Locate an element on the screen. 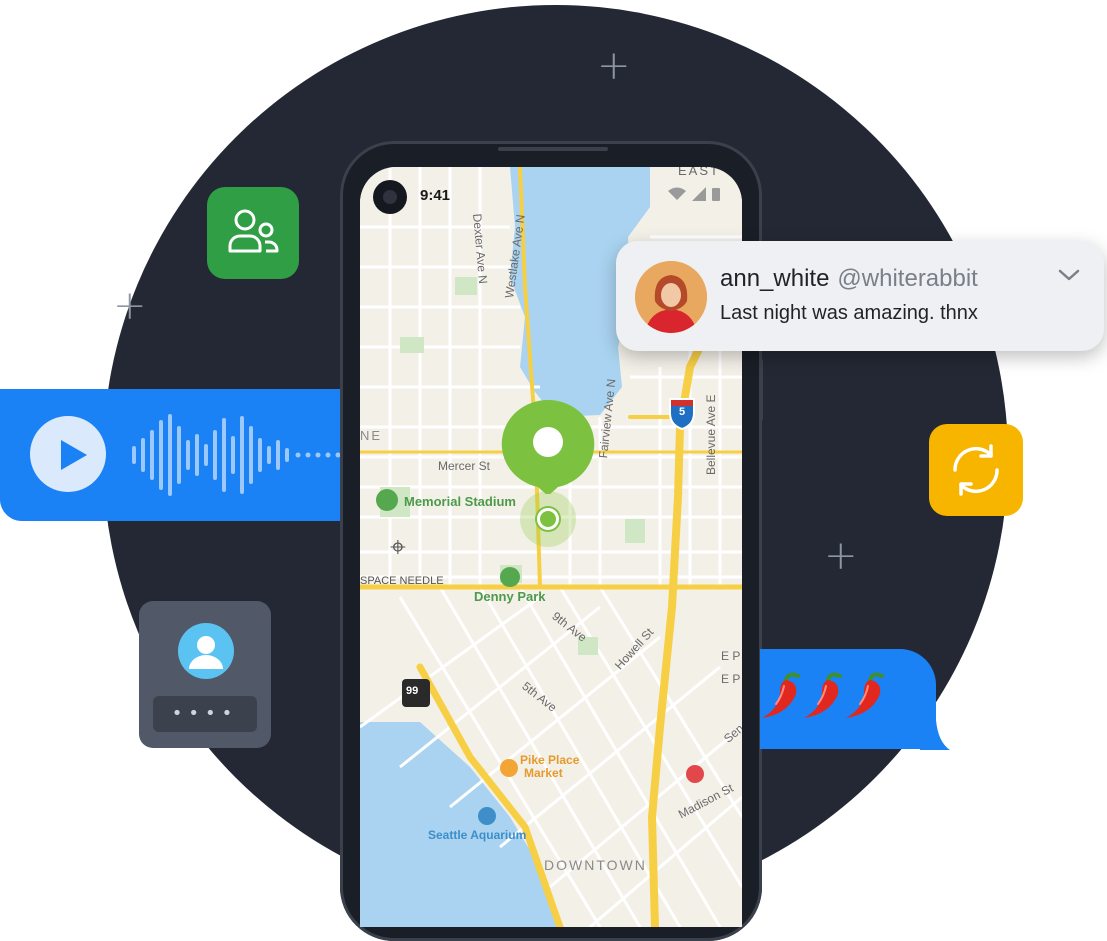 The width and height of the screenshot is (1107, 941). user-avatar-icon is located at coordinates (206, 651).